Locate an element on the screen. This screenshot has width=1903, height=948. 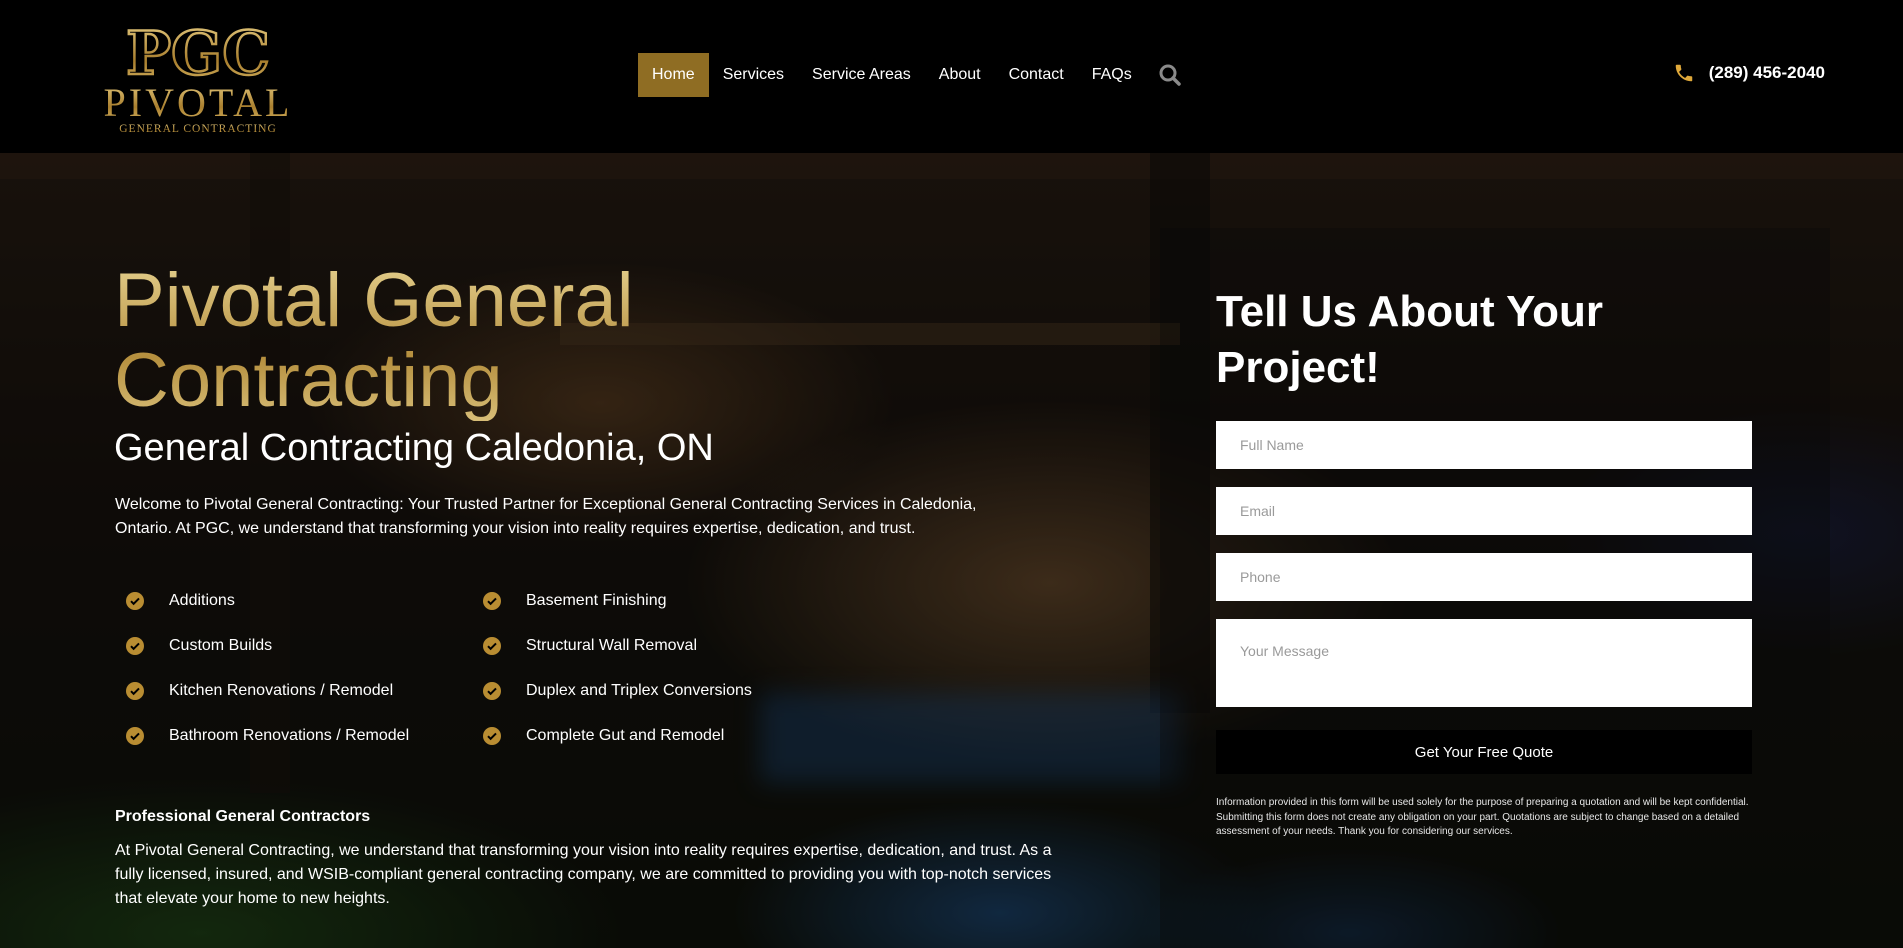
phone-icon is located at coordinates (1683, 73).